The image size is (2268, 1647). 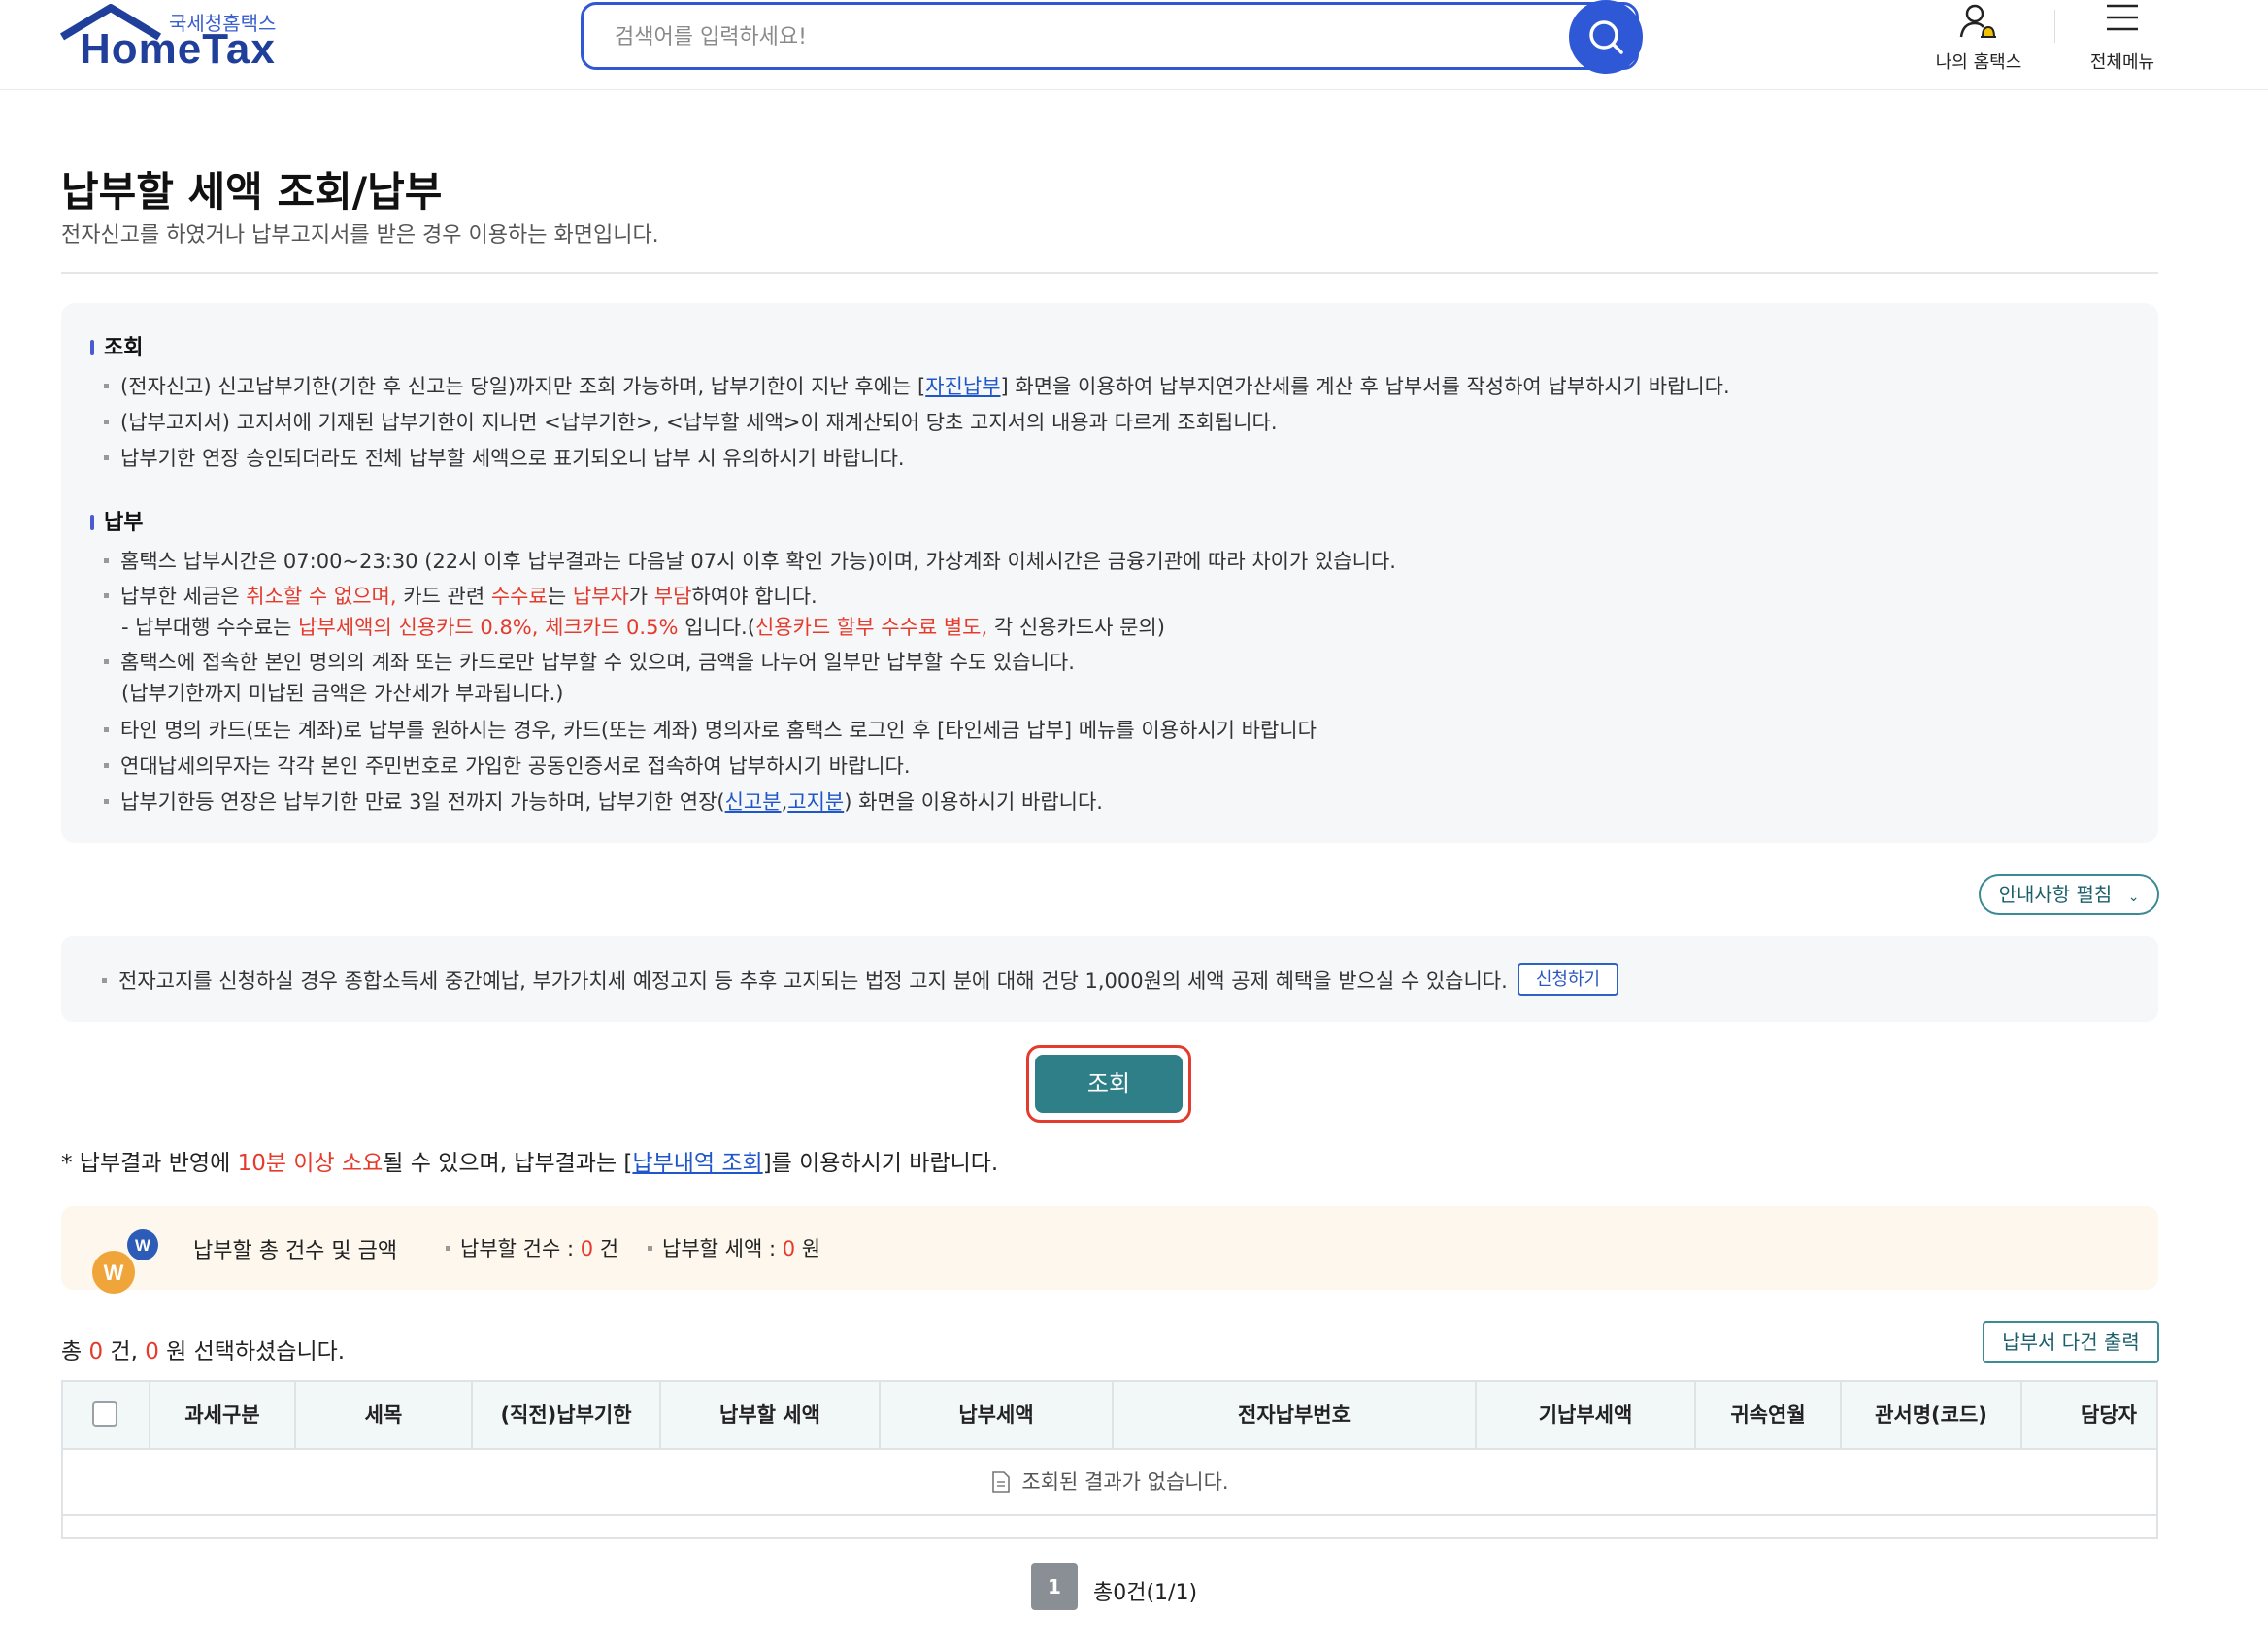 I want to click on column-header: 납부할 세액, so click(x=769, y=1415).